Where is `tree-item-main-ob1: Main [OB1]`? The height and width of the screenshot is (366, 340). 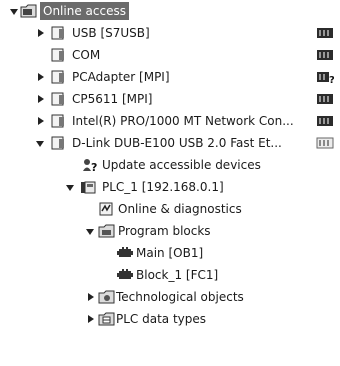
tree-item-main-ob1: Main [OB1] is located at coordinates (170, 253).